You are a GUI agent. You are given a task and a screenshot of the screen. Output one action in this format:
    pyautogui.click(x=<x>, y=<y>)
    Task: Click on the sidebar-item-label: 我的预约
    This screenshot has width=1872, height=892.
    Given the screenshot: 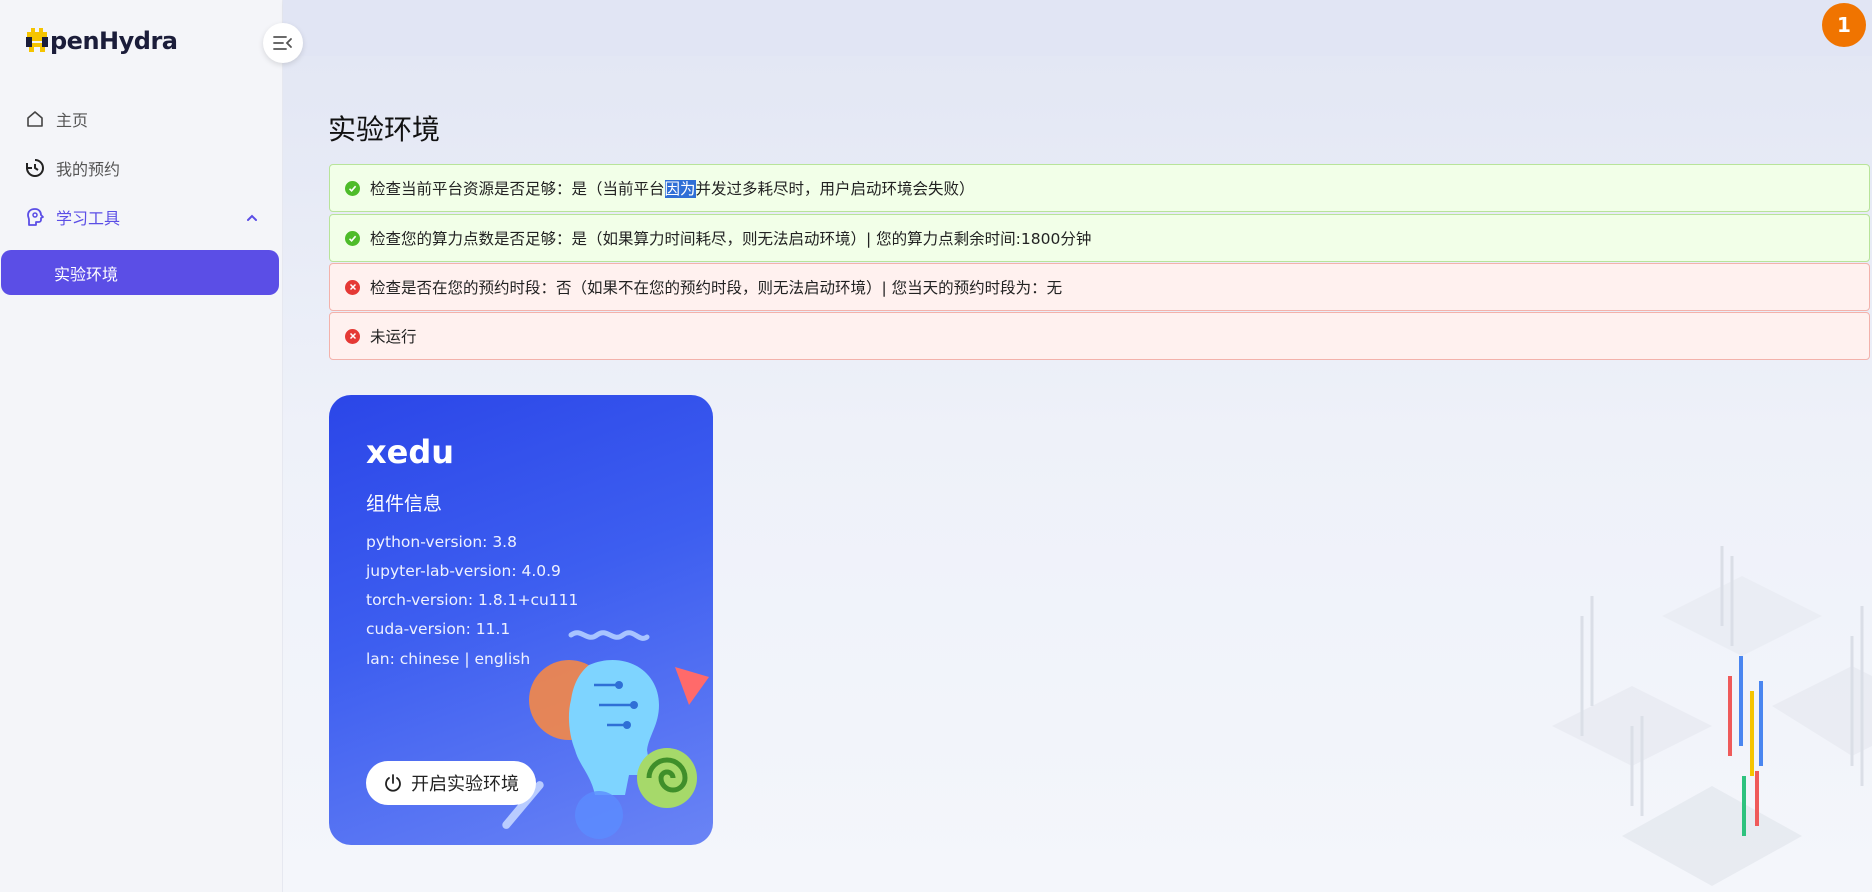 What is the action you would take?
    pyautogui.click(x=88, y=169)
    